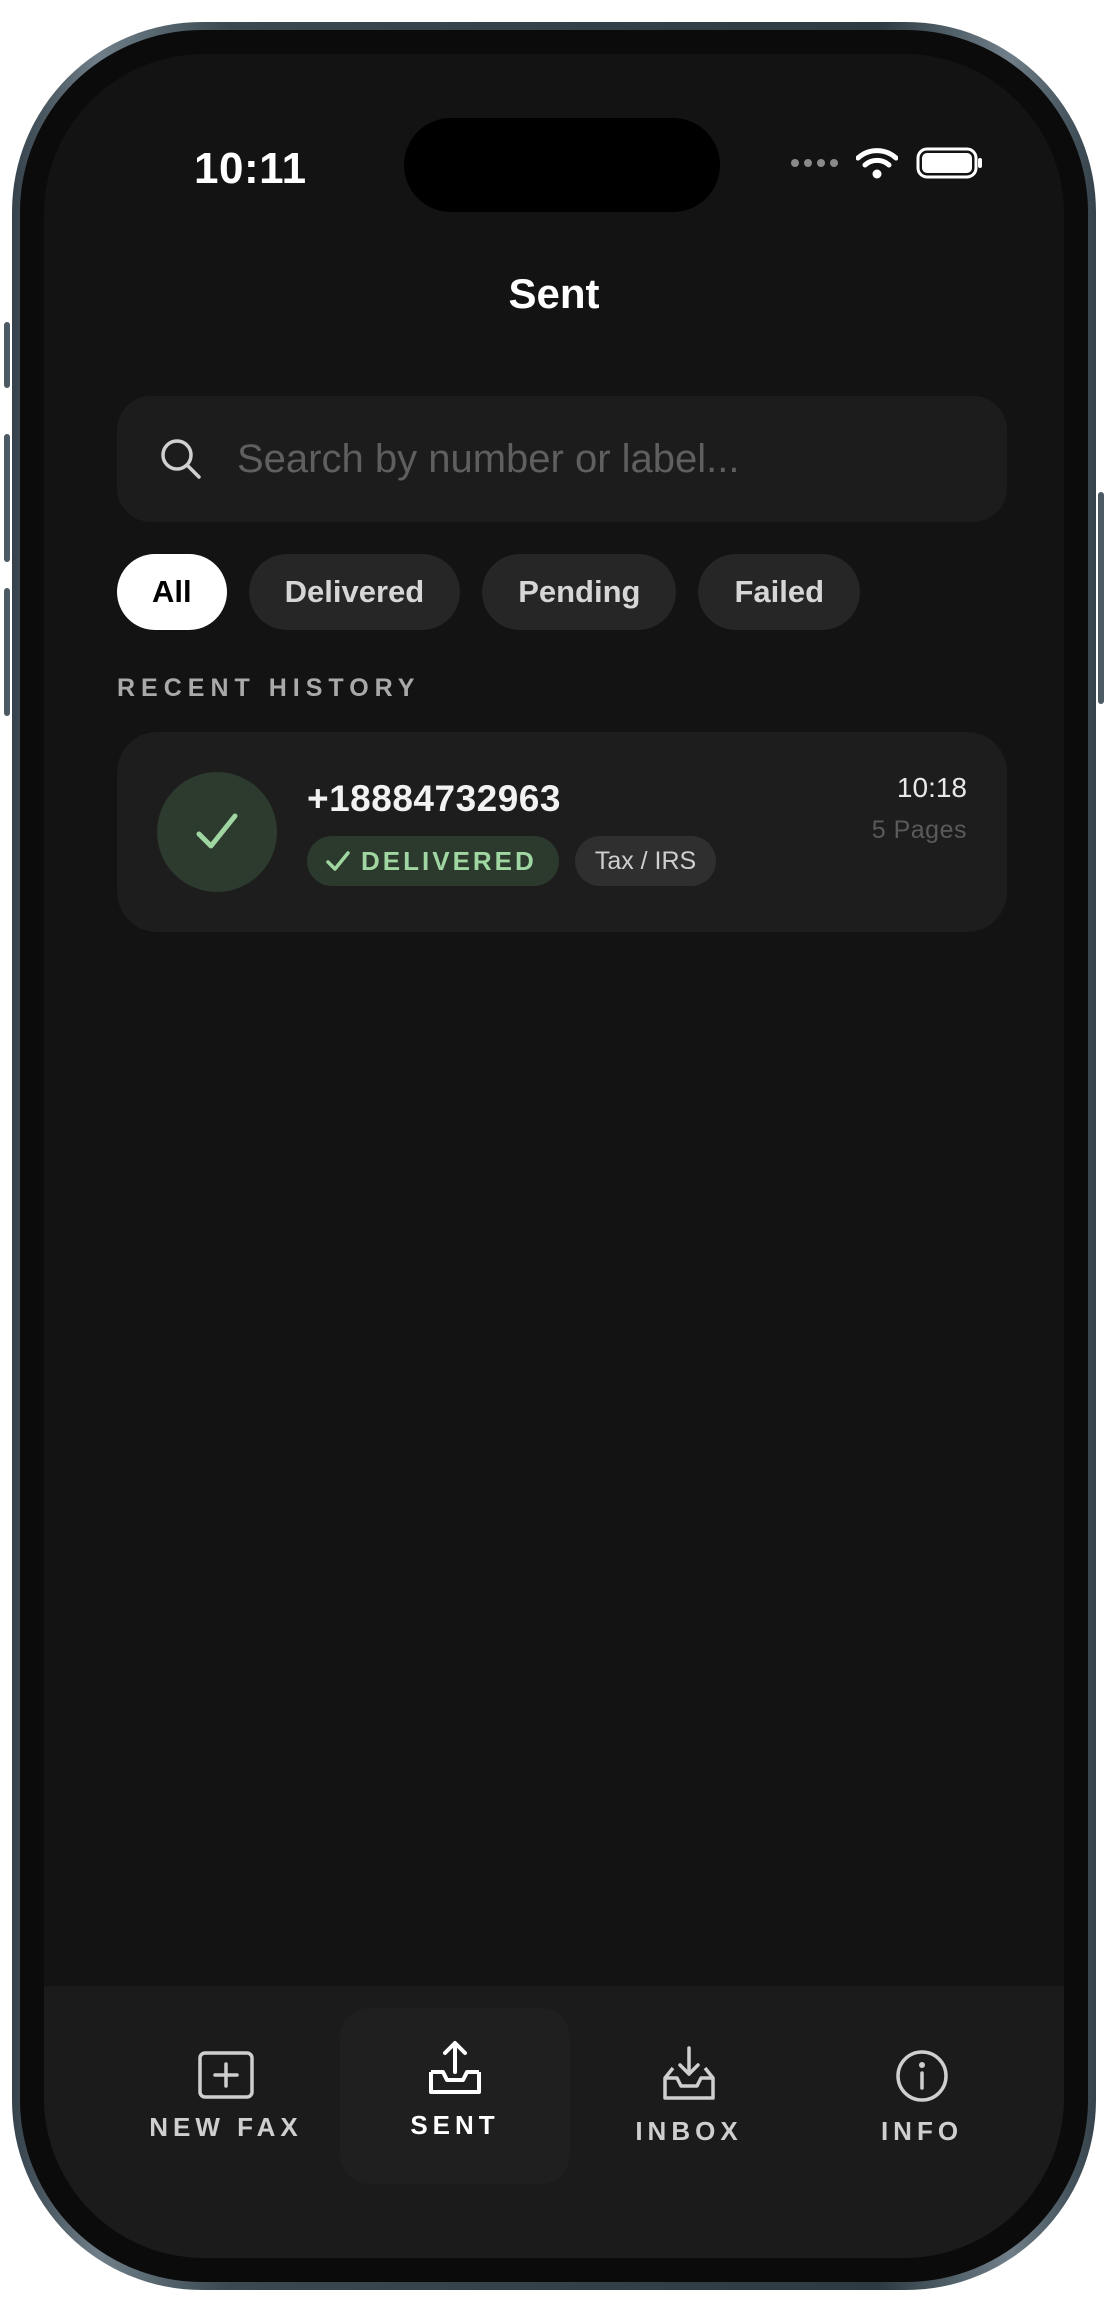 Image resolution: width=1108 pixels, height=2312 pixels. What do you see at coordinates (226, 2075) in the screenshot?
I see `new-fax-icon` at bounding box center [226, 2075].